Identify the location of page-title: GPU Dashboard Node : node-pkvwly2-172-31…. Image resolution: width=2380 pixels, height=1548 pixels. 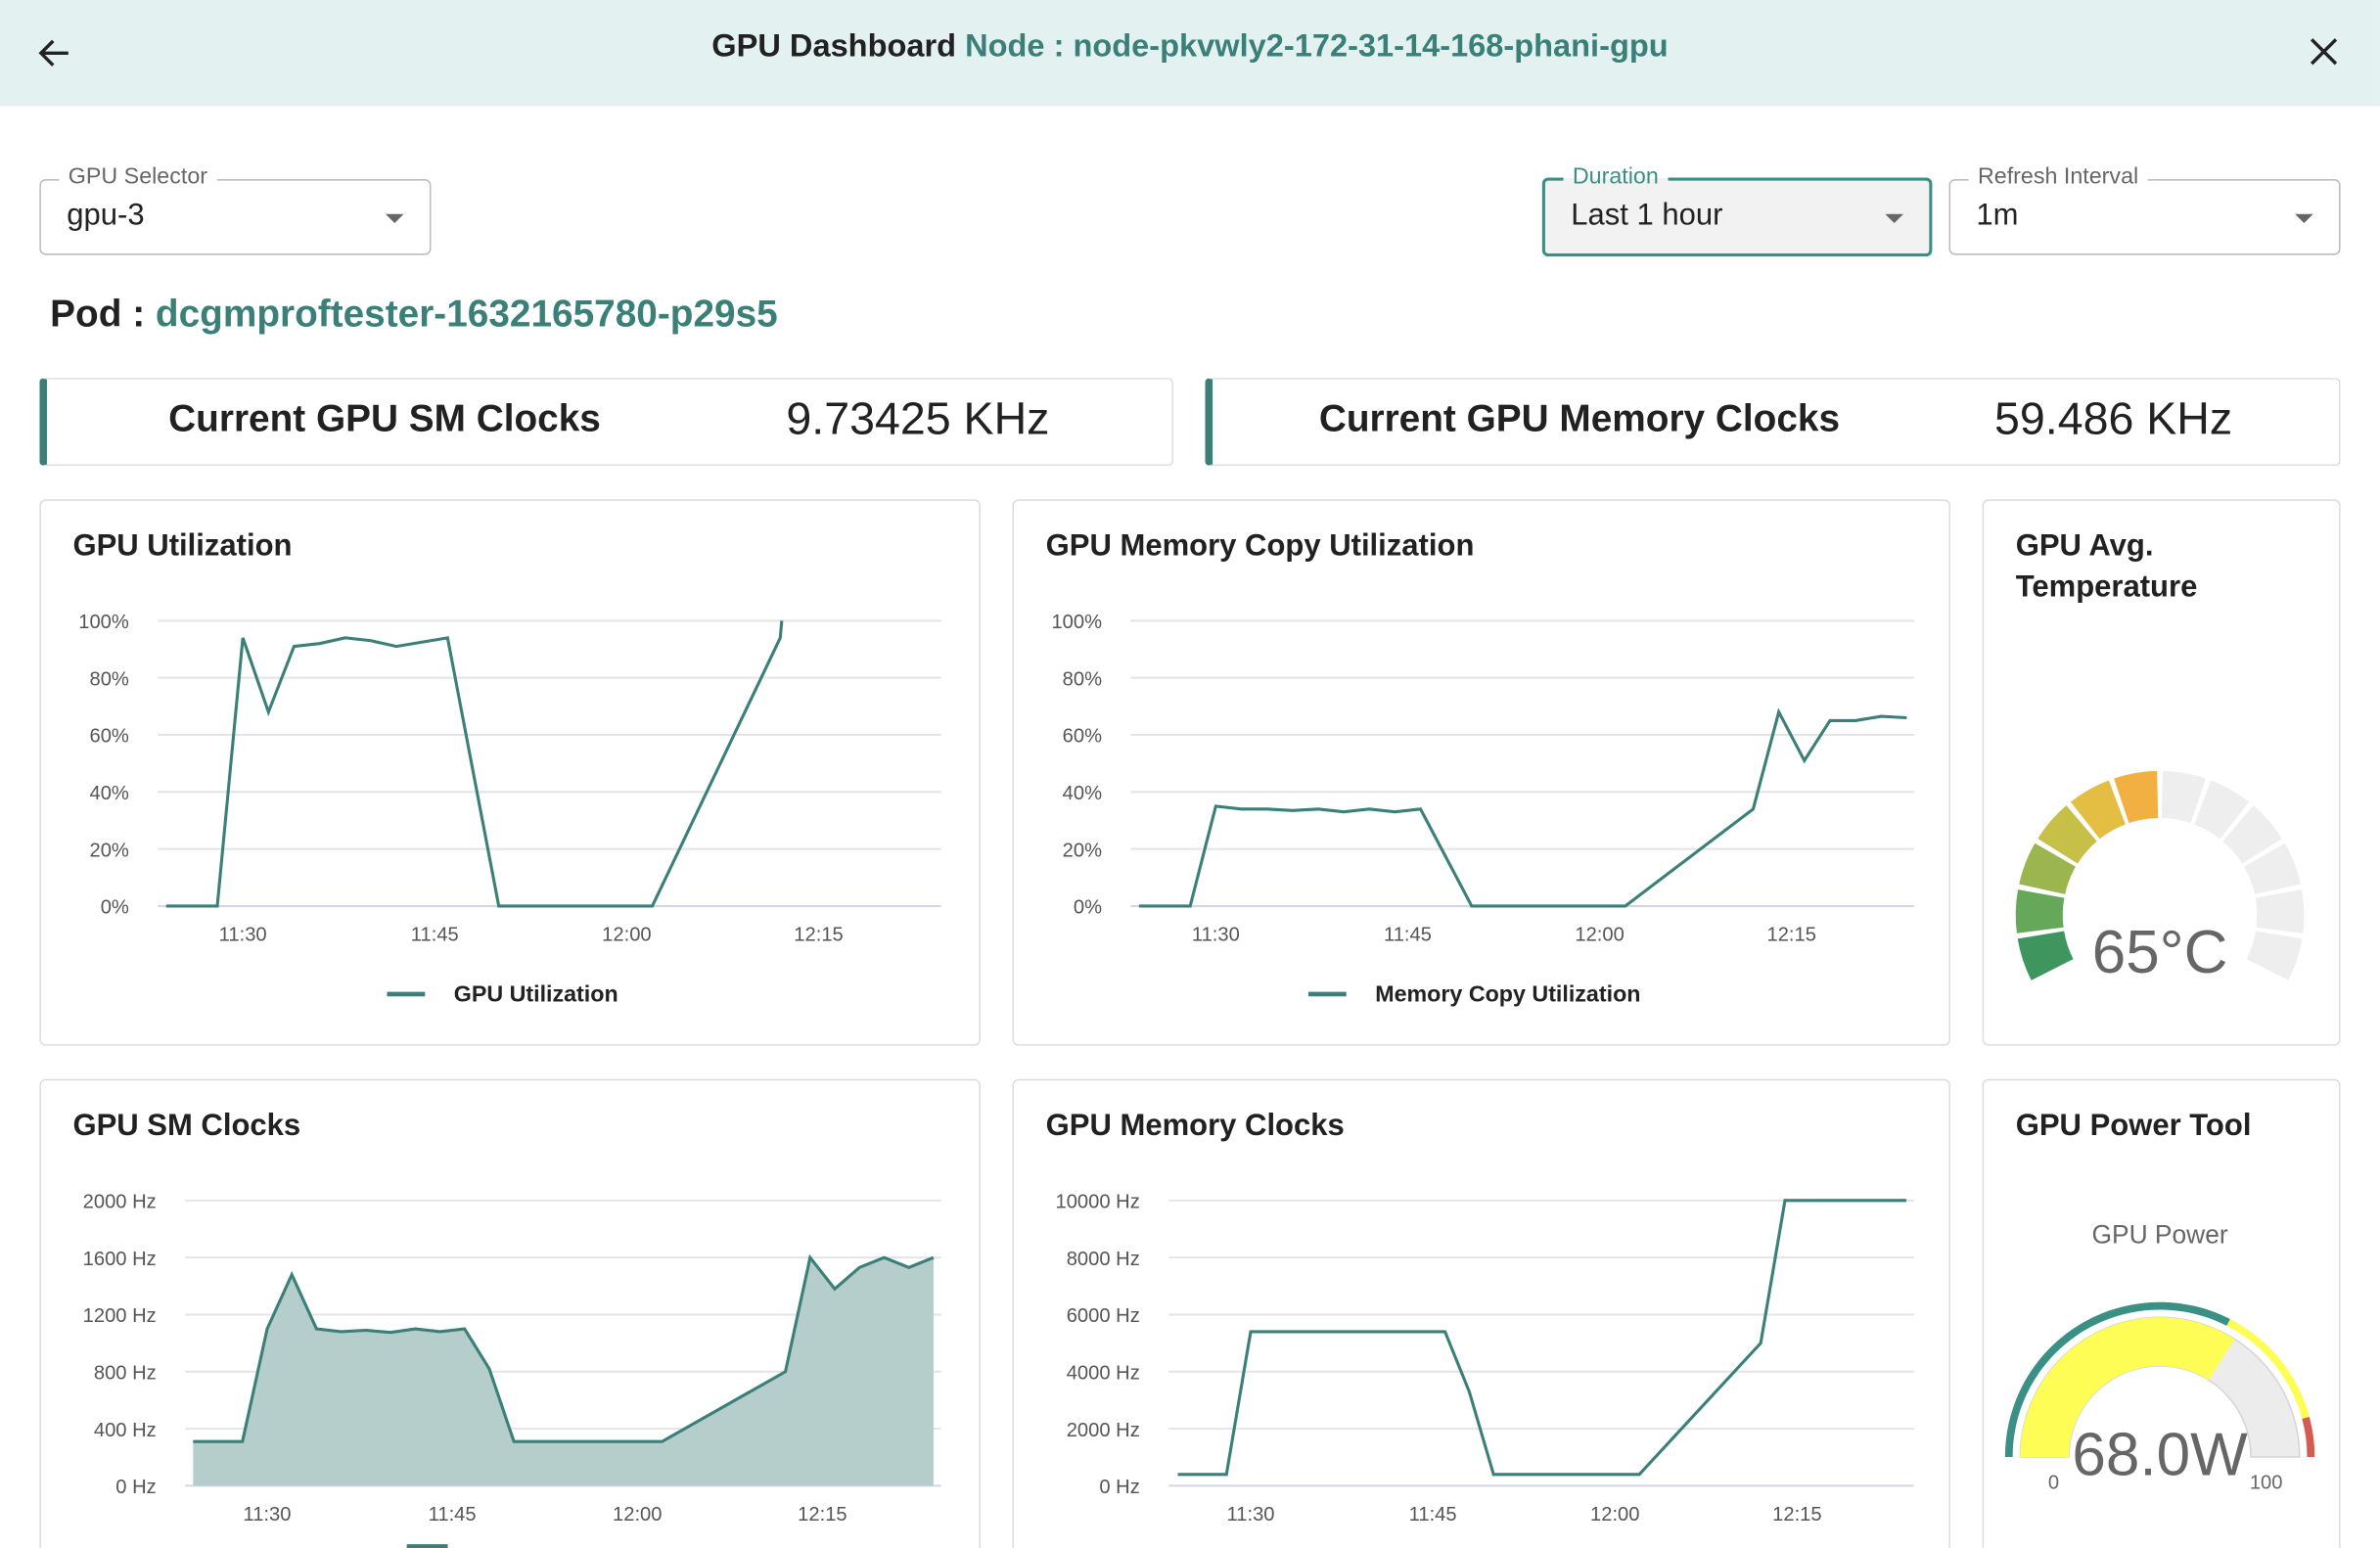
(1190, 46).